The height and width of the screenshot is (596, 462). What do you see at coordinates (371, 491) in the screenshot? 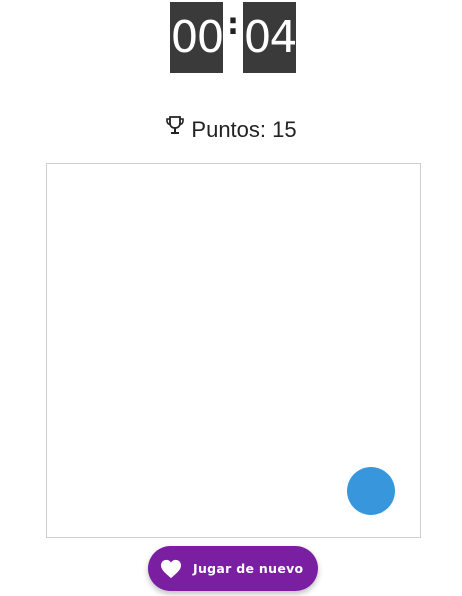
I see `target-circle` at bounding box center [371, 491].